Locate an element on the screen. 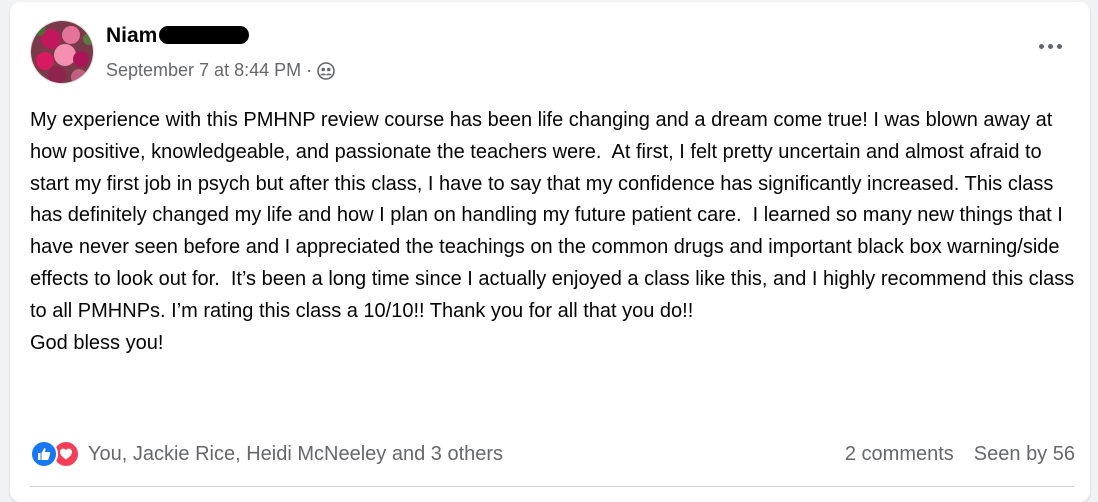  seen-by-count: Seen by 56 is located at coordinates (1024, 454).